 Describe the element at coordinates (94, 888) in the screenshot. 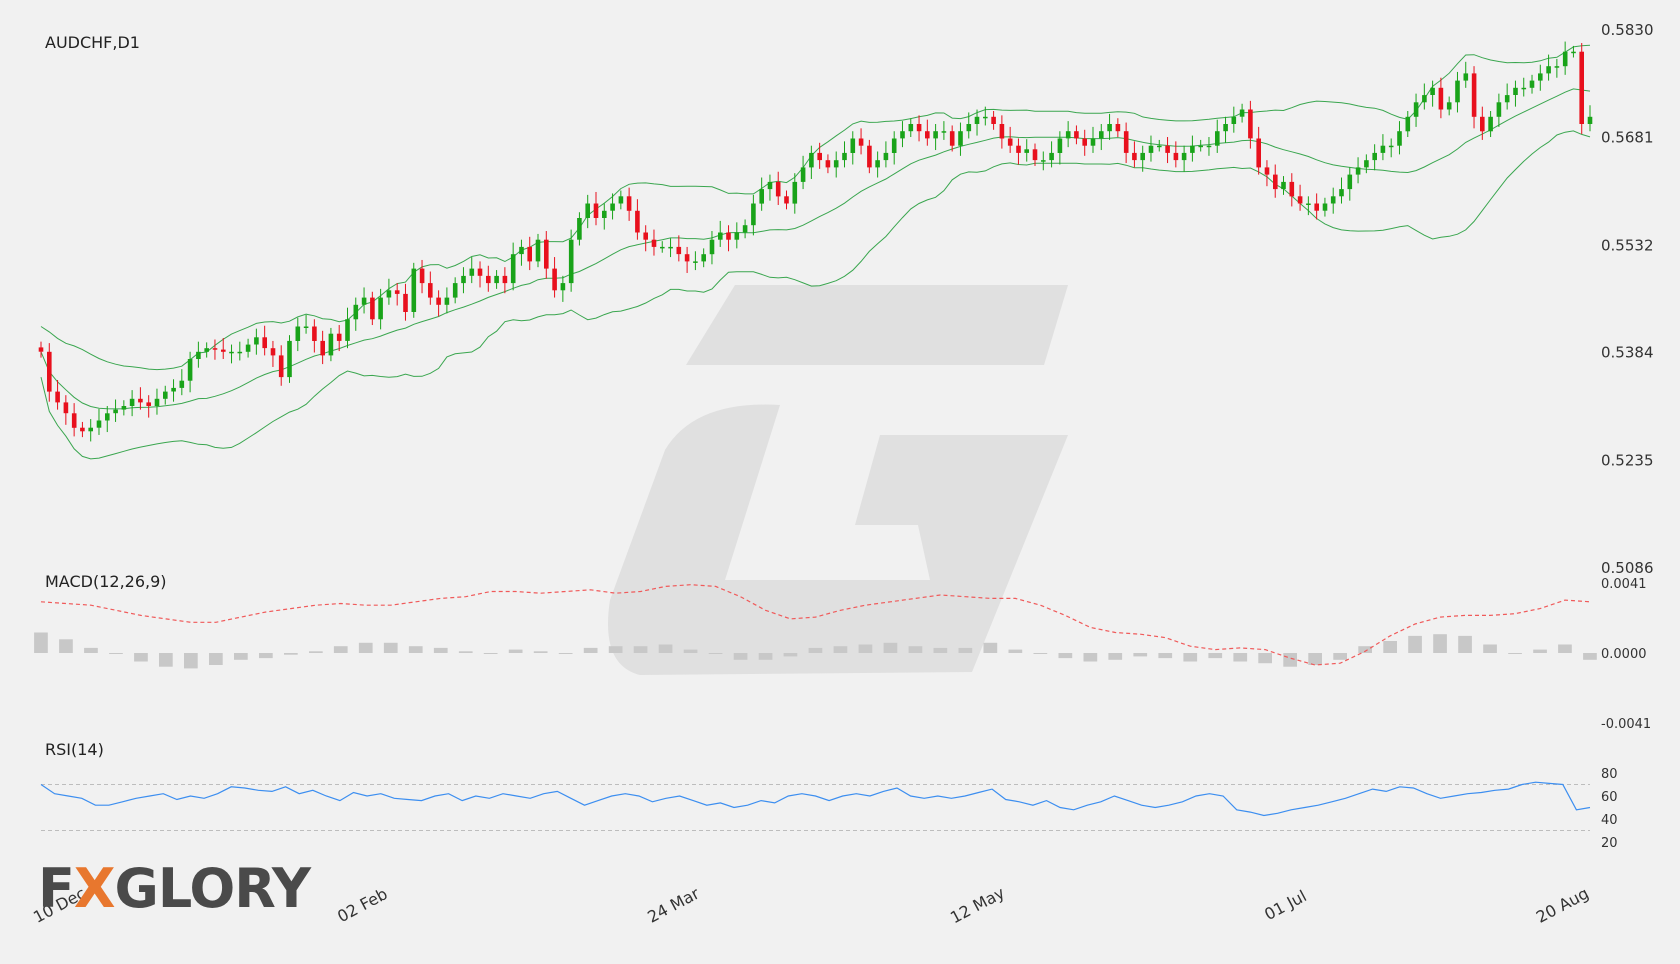

I see `brand-logo-accent: X` at that location.